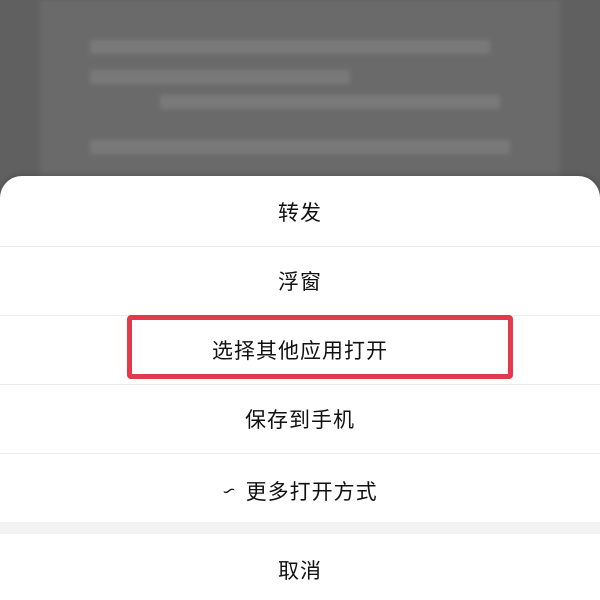 The width and height of the screenshot is (600, 600). What do you see at coordinates (230, 491) in the screenshot?
I see `link-icon: ∽` at bounding box center [230, 491].